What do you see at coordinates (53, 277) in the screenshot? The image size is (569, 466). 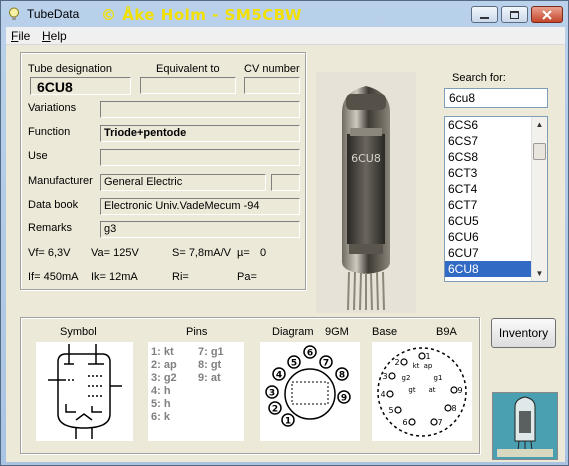 I see `if-value: If= 450mA` at bounding box center [53, 277].